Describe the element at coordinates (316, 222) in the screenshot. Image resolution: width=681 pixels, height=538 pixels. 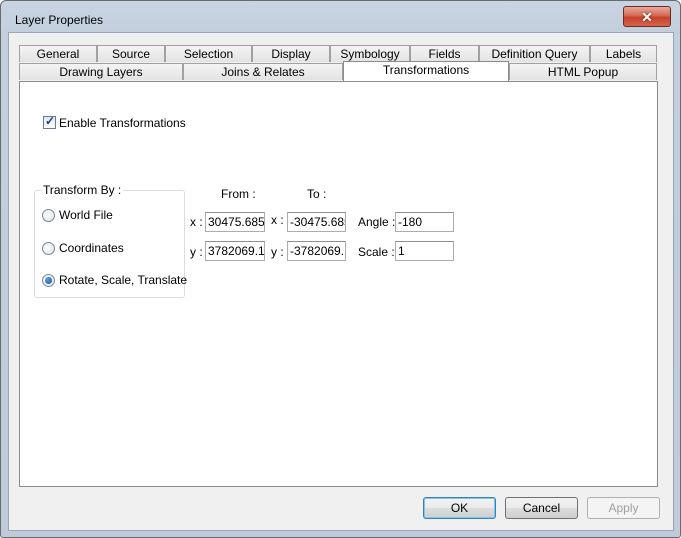
I see `to-x-input: -30475.685` at that location.